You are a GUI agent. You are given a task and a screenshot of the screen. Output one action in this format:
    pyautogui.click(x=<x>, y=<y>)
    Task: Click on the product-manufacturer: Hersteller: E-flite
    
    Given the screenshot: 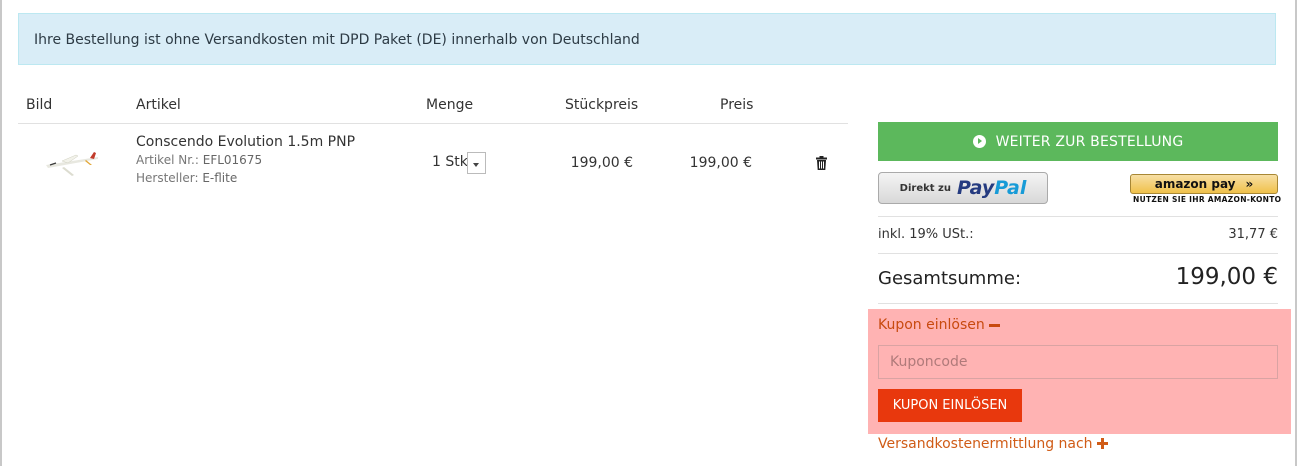 What is the action you would take?
    pyautogui.click(x=186, y=178)
    